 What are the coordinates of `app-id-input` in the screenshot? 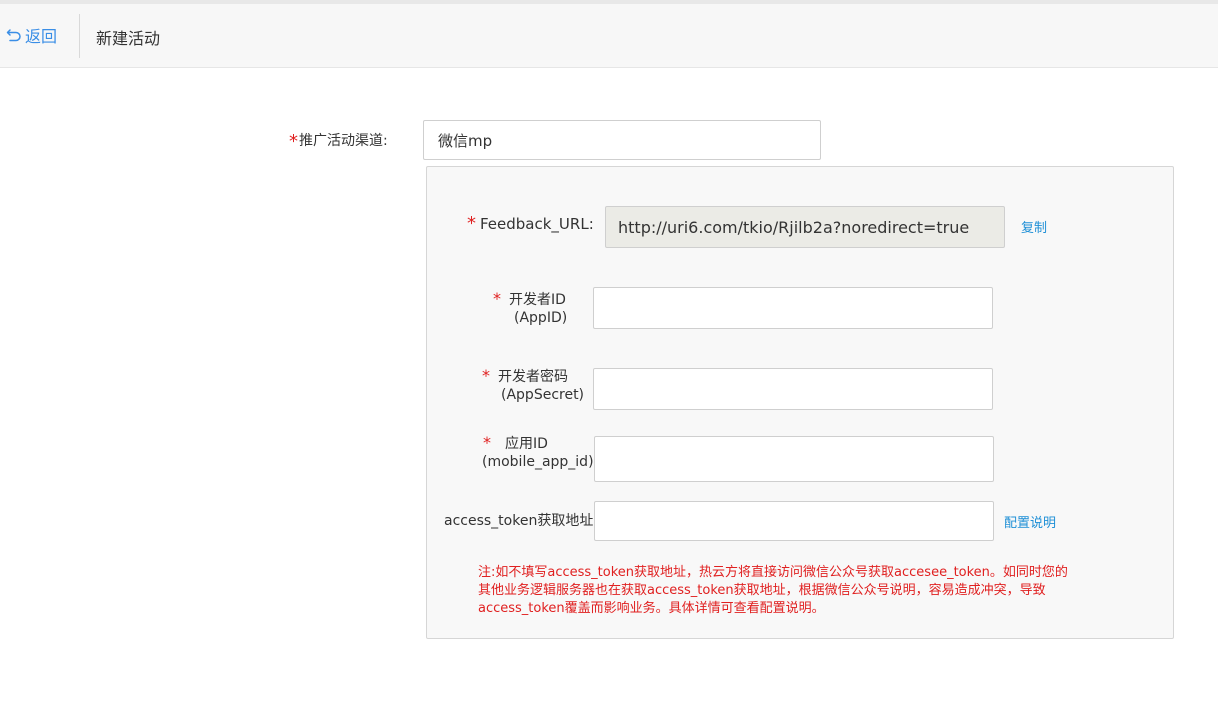 It's located at (793, 308).